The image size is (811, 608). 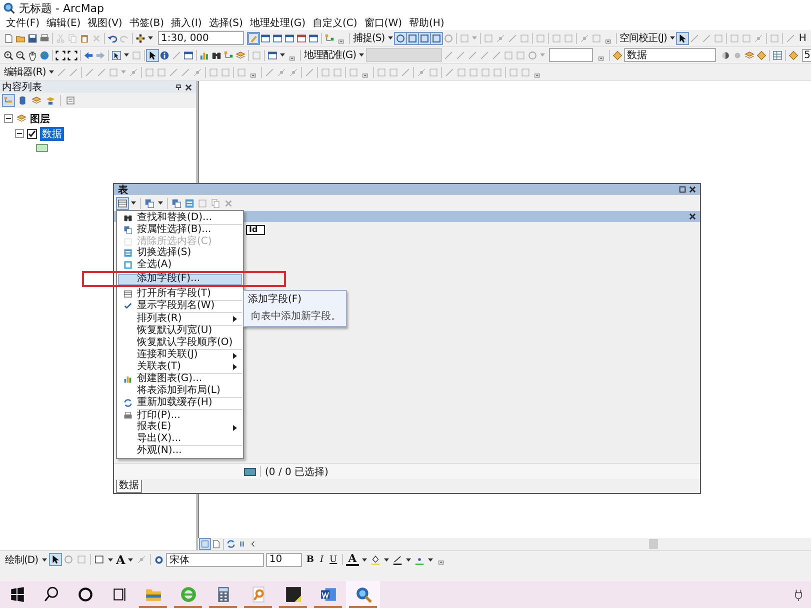 I want to click on select-icon, so click(x=116, y=55).